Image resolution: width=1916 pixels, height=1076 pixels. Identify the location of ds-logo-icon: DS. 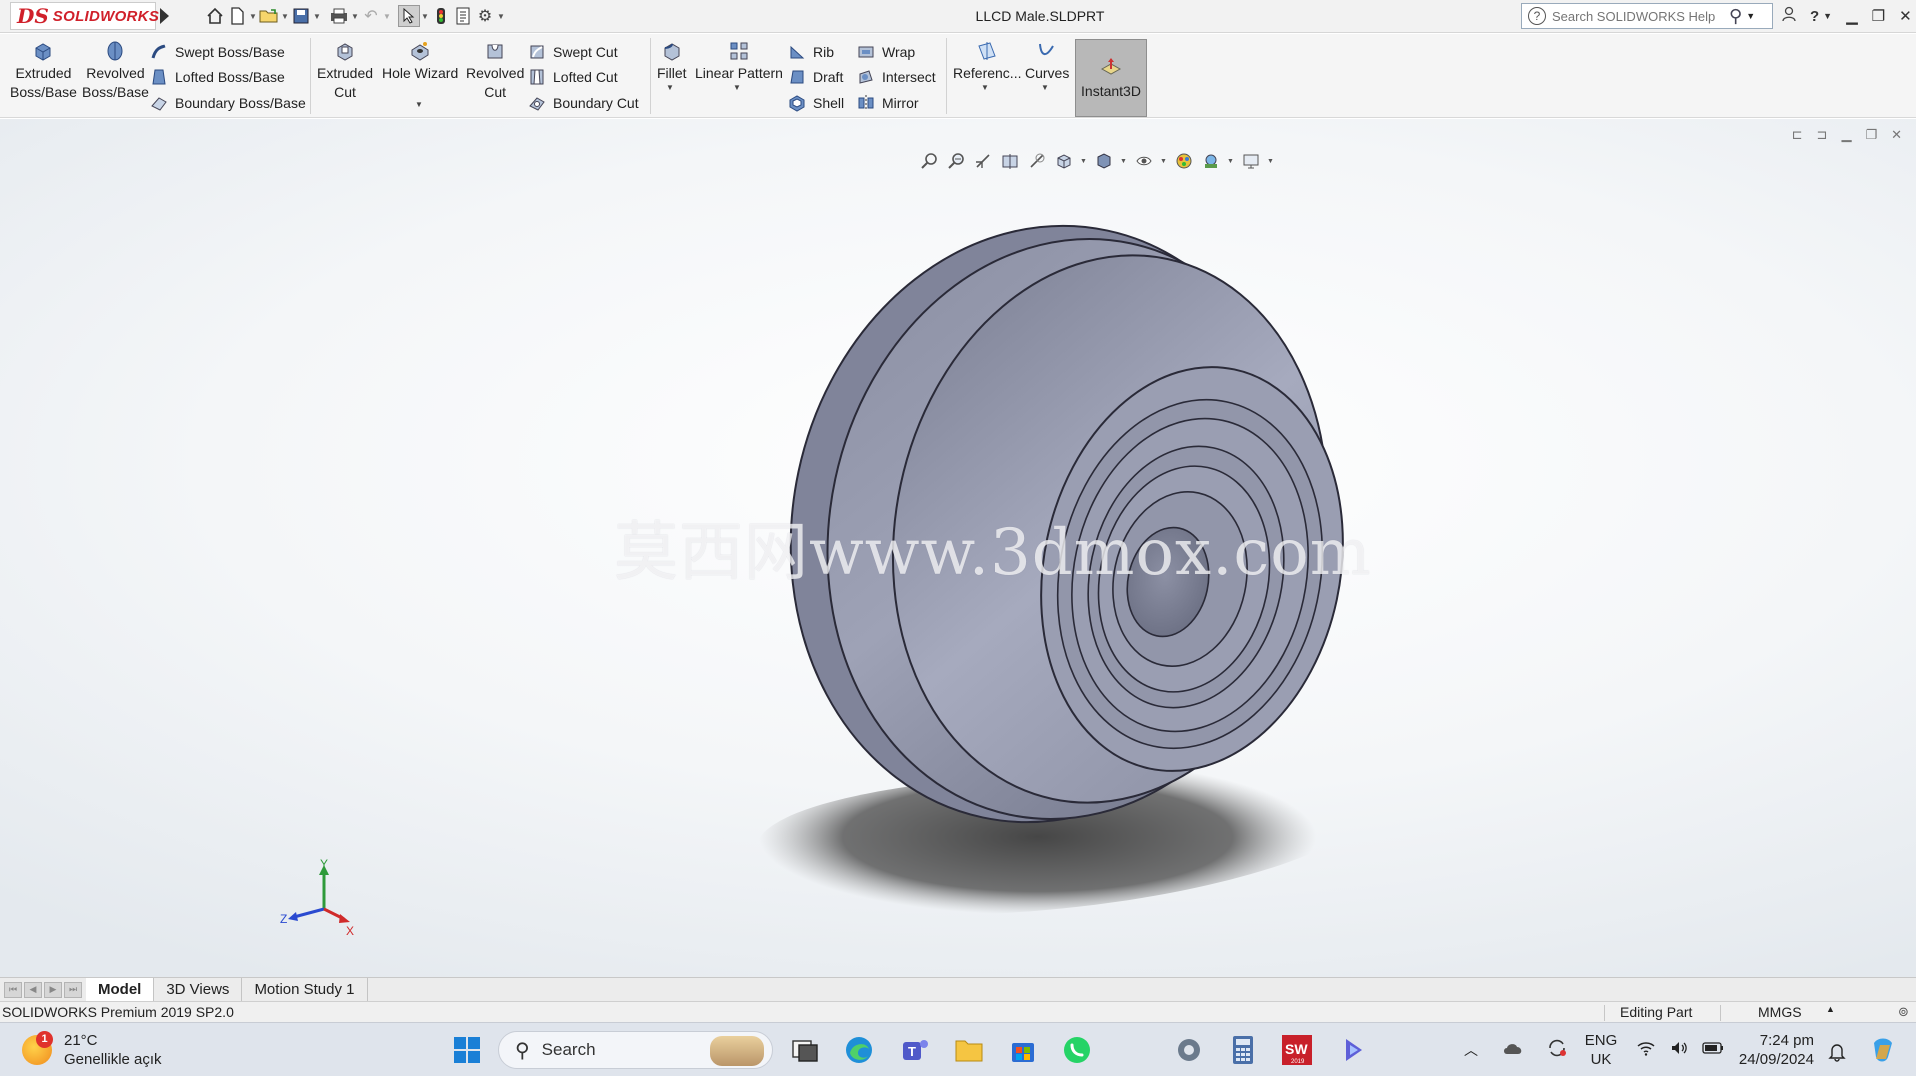
(33, 16).